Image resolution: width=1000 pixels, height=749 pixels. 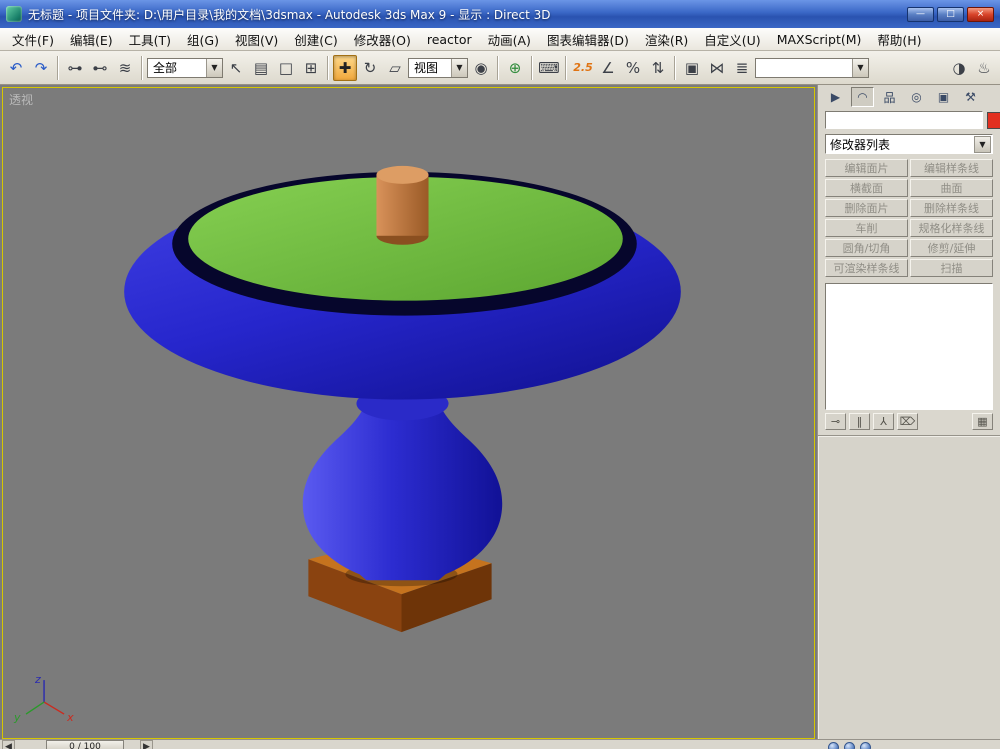 I want to click on select-and-scale-icon: ▱, so click(x=395, y=68).